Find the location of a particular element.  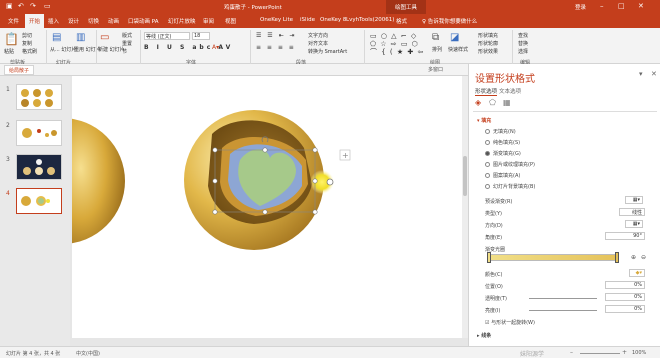

format-painter-button: 格式刷 is located at coordinates (29, 51).